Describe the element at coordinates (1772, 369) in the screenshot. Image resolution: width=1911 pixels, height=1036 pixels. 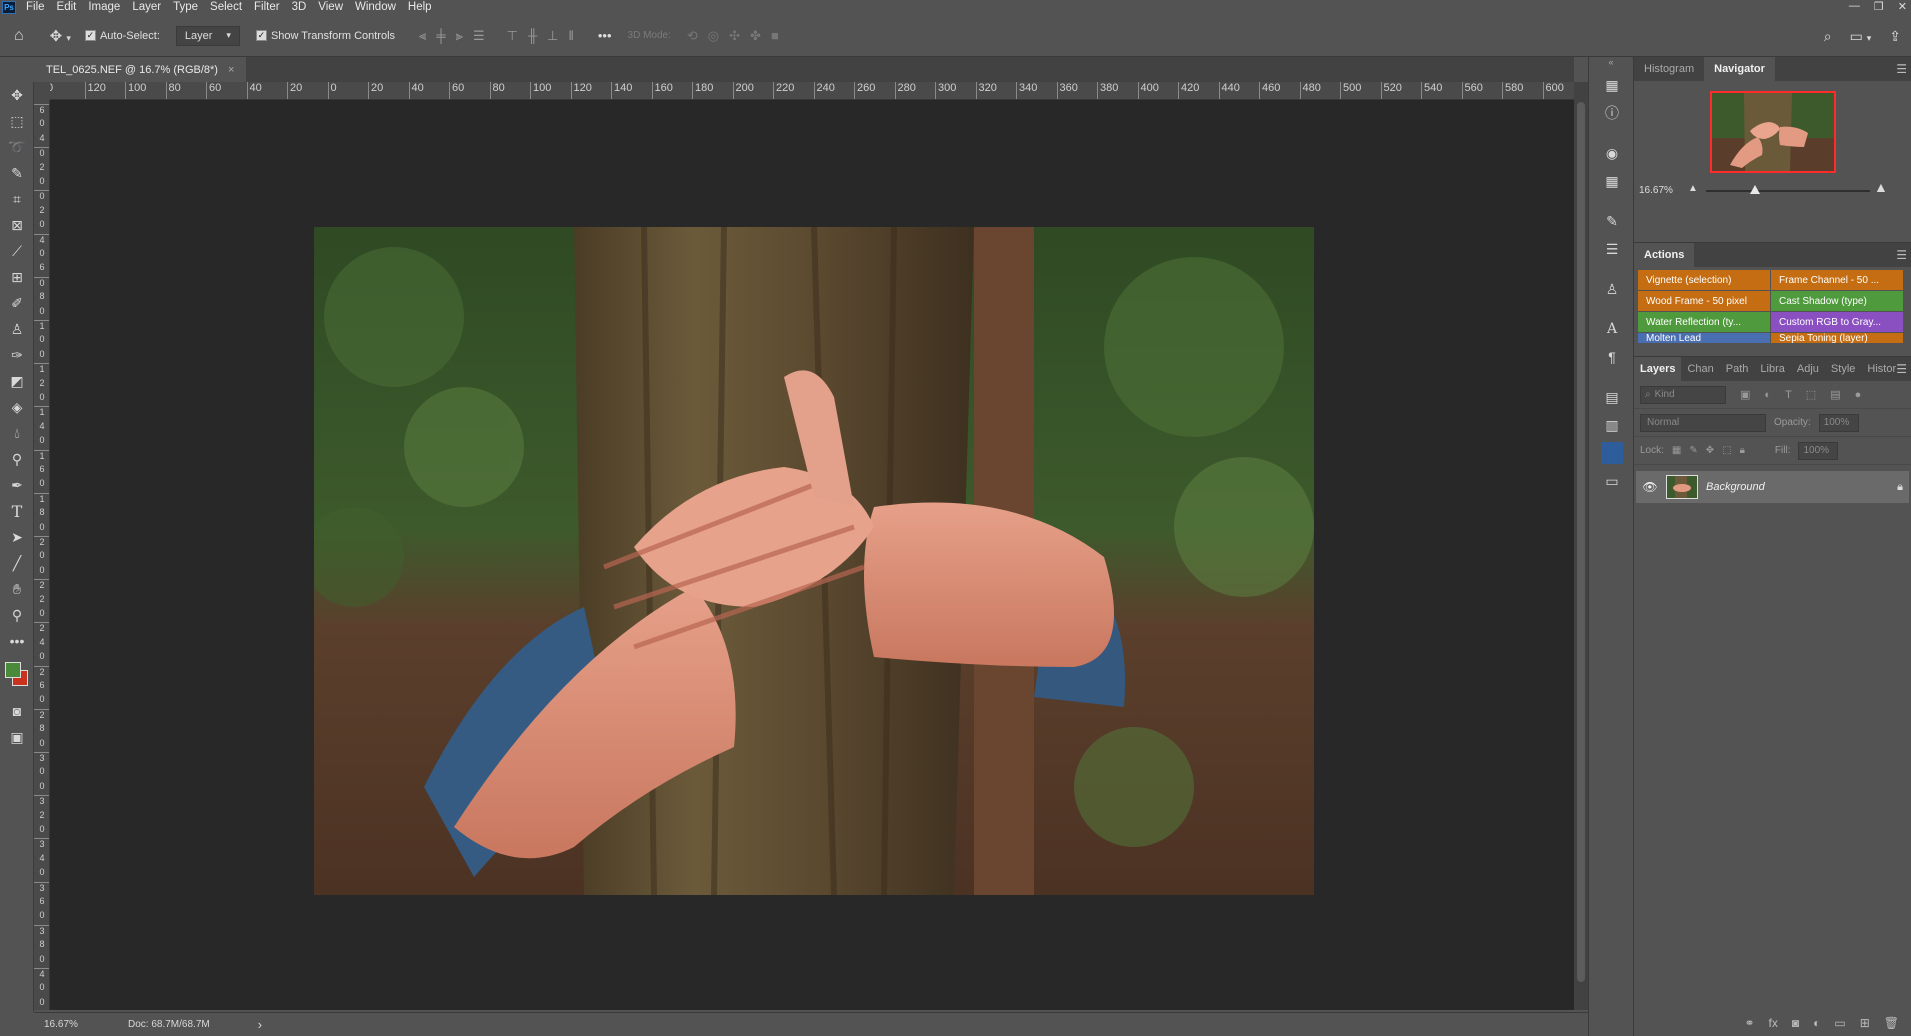
I see `tab-libra: Libra` at that location.